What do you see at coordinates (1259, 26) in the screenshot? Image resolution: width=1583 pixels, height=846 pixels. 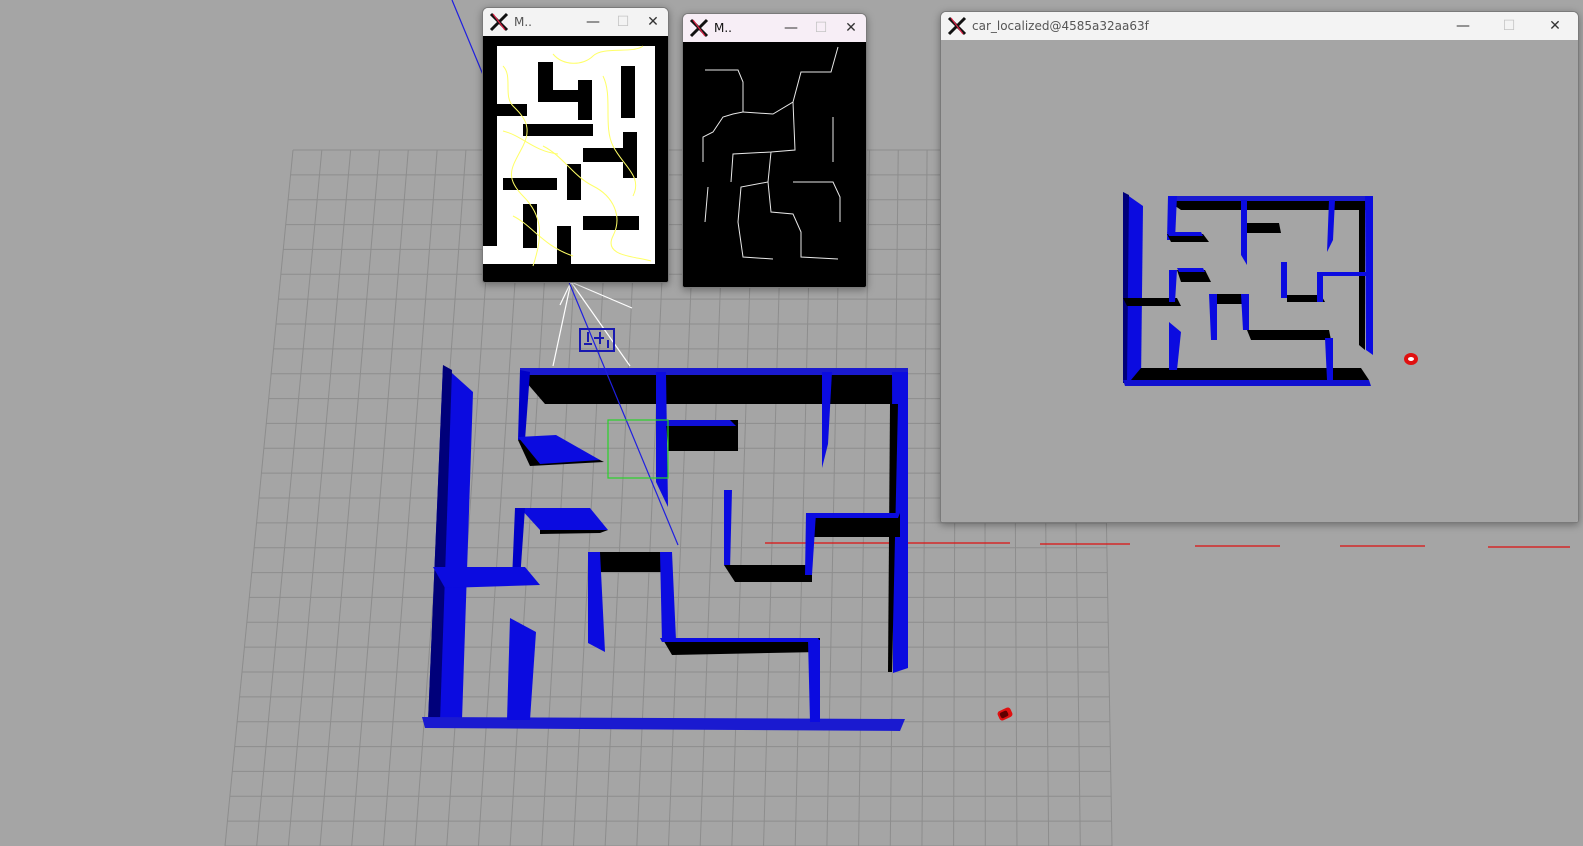 I see `localized-window-titlebar: car_localized@4585a32aa63f — ☐ ✕` at bounding box center [1259, 26].